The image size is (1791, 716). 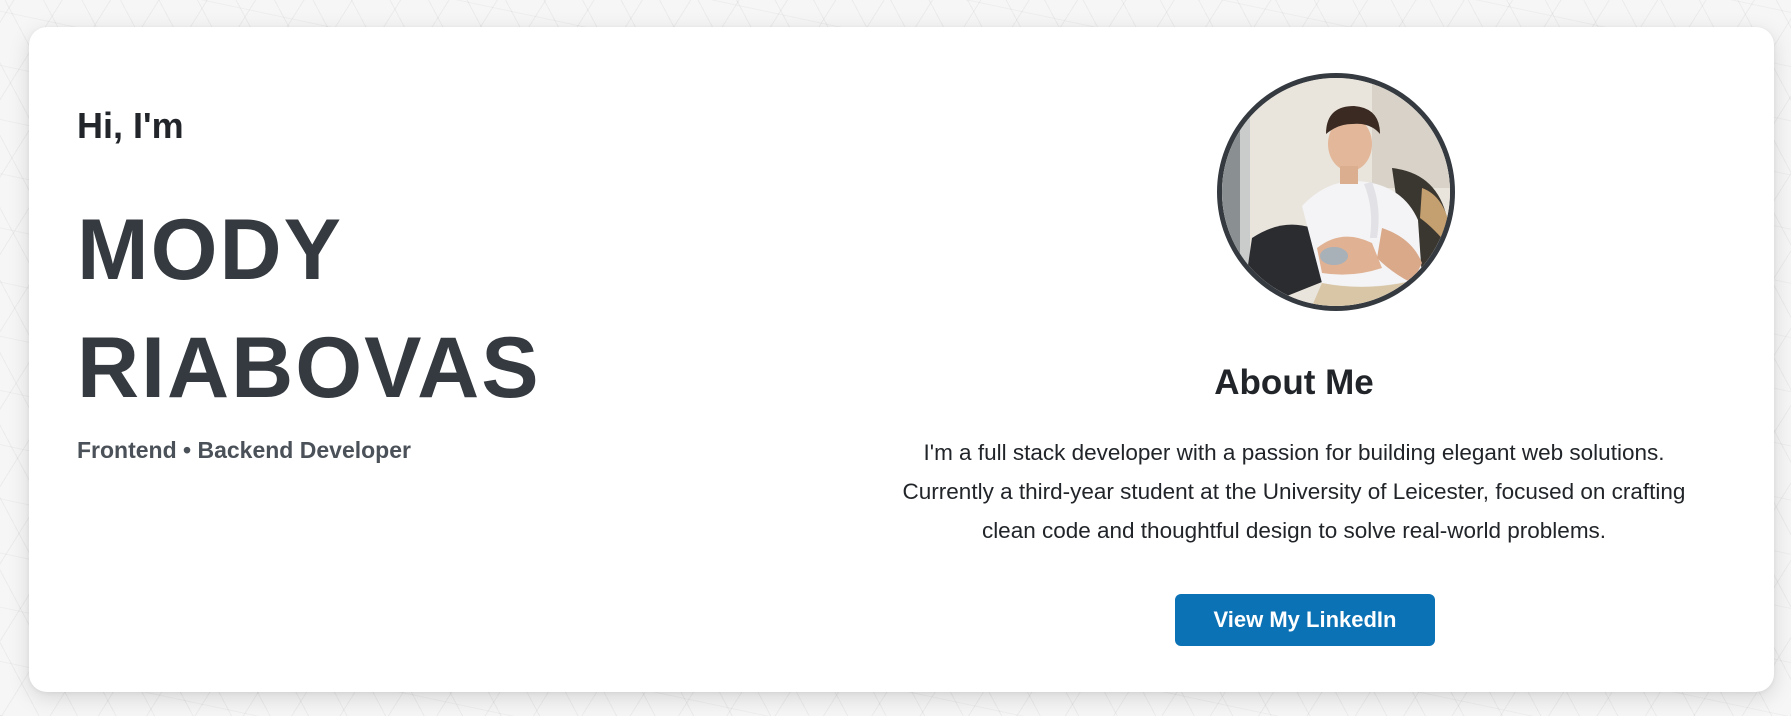 What do you see at coordinates (309, 309) in the screenshot?
I see `name-heading: MODY RIABOVAS` at bounding box center [309, 309].